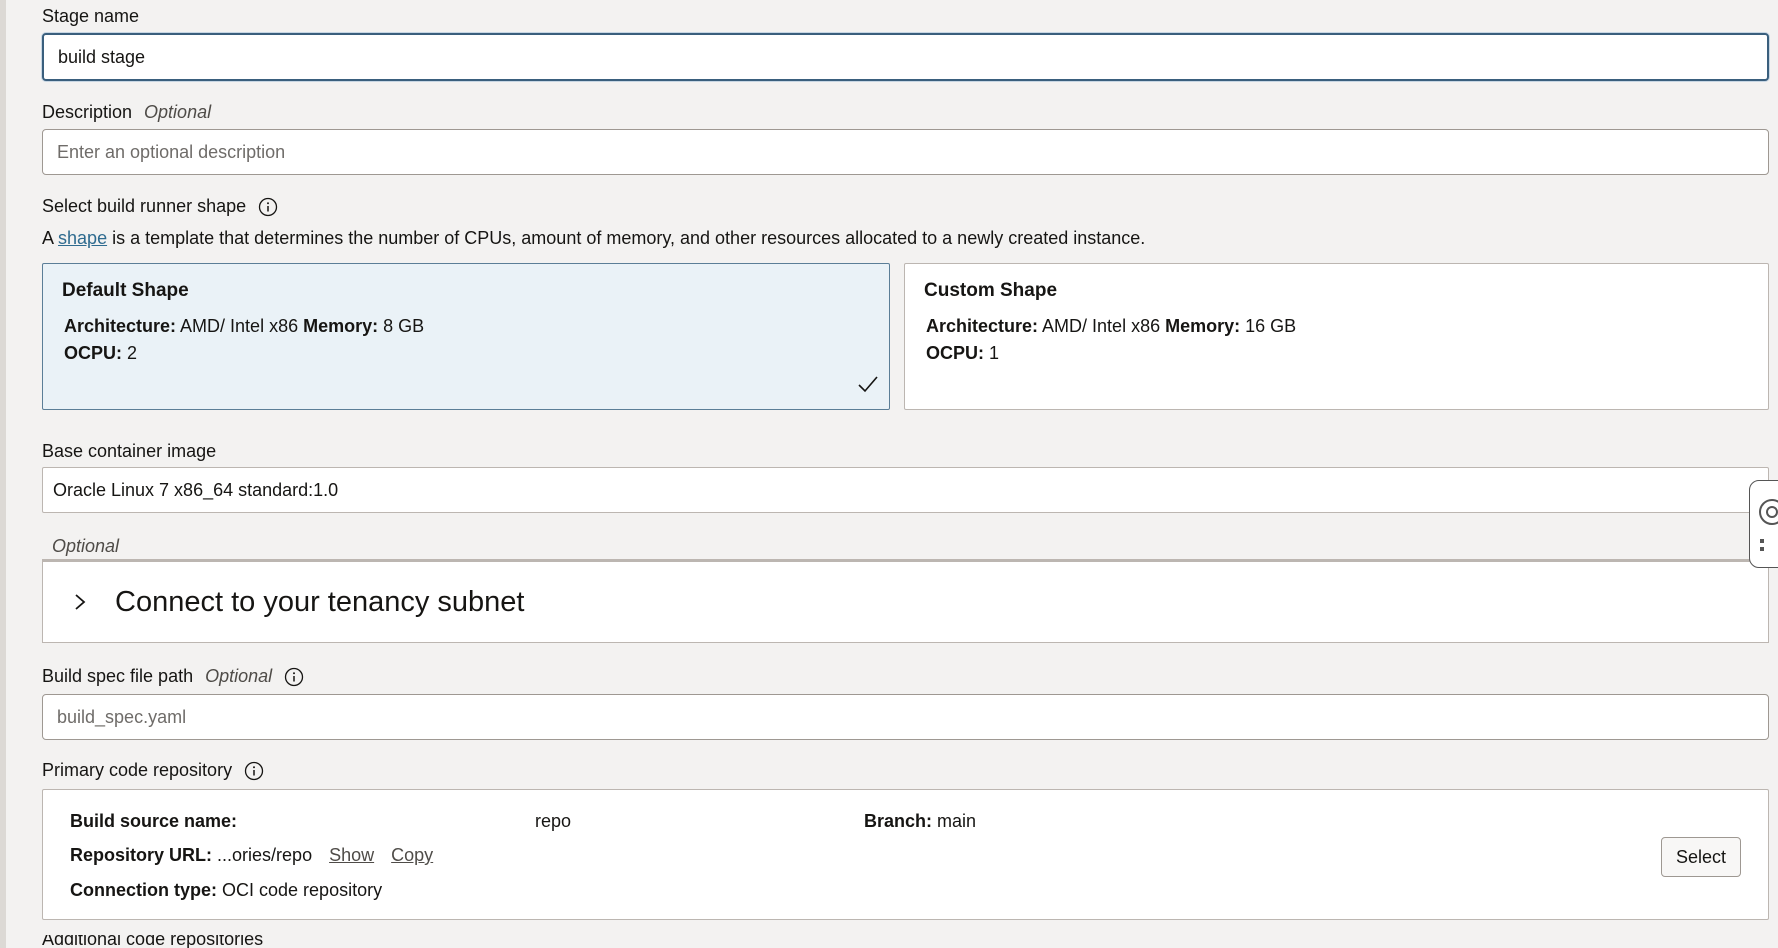 The width and height of the screenshot is (1778, 948). I want to click on description-optional-tag: Optional, so click(178, 112).